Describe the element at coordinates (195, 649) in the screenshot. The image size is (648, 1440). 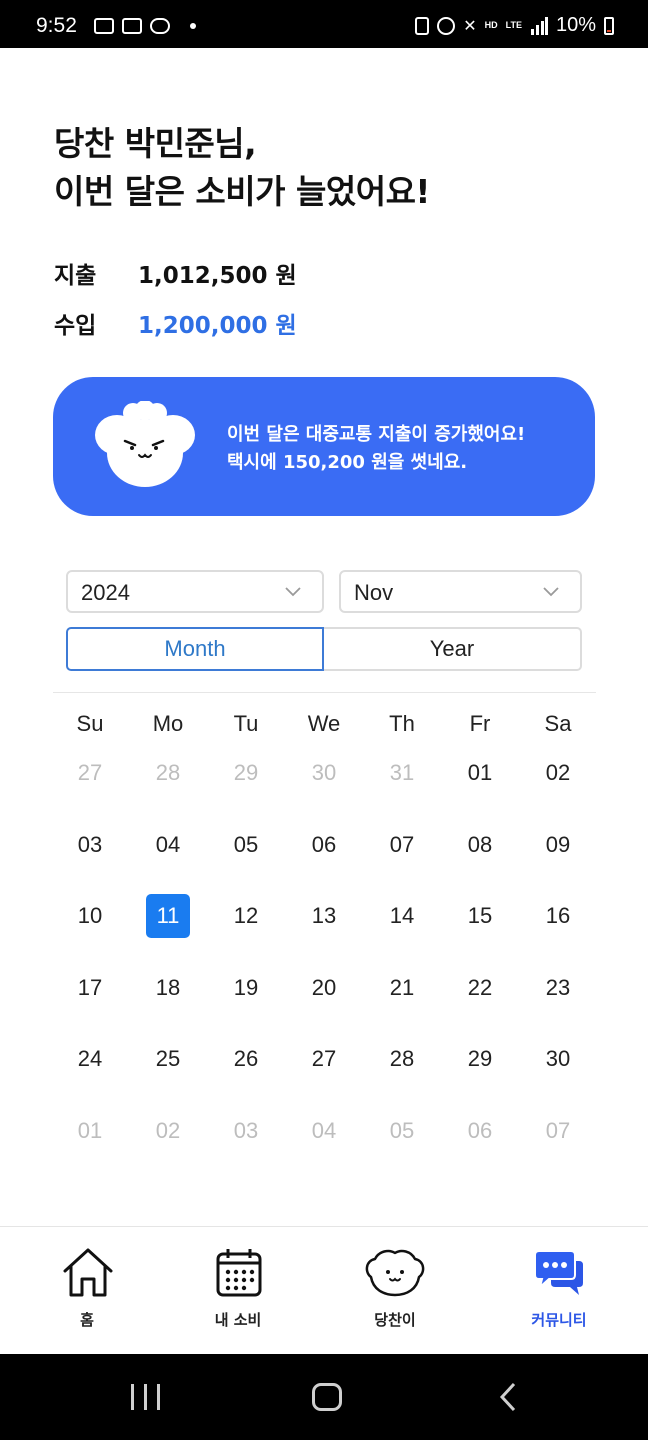
I see `tab-month: Month` at that location.